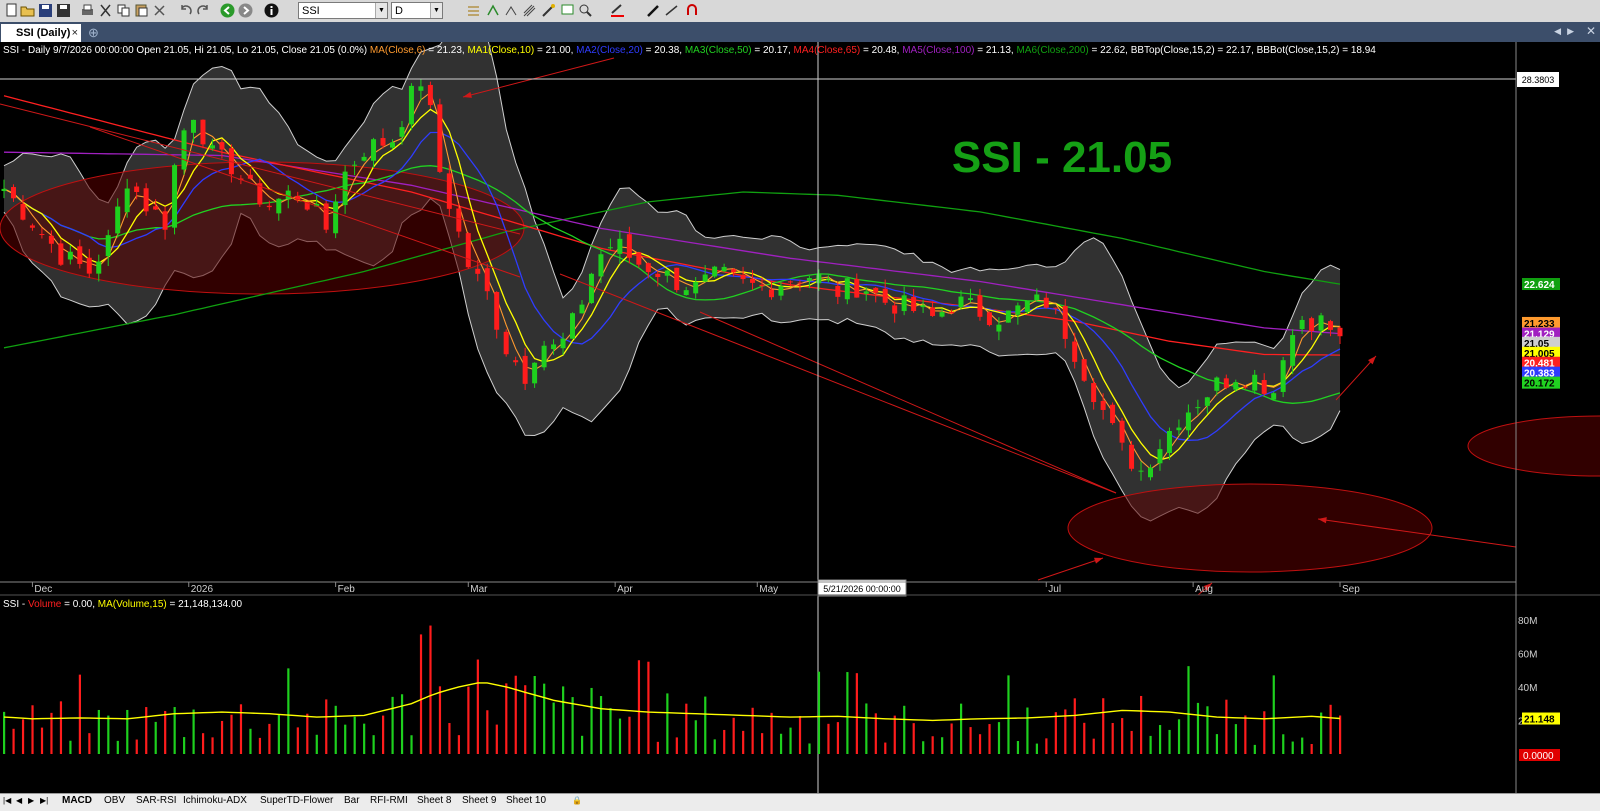 The width and height of the screenshot is (1600, 811). Describe the element at coordinates (479, 800) in the screenshot. I see `sheet-tab: Sheet 9` at that location.